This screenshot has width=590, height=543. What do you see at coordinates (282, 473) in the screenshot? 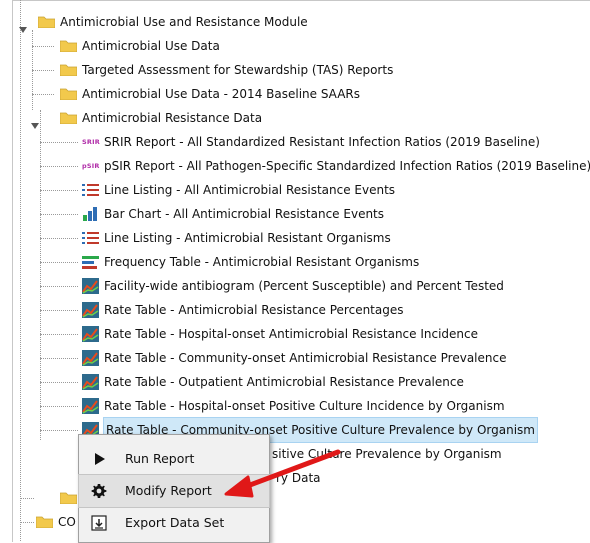
I see `annotation-arrow-icon` at bounding box center [282, 473].